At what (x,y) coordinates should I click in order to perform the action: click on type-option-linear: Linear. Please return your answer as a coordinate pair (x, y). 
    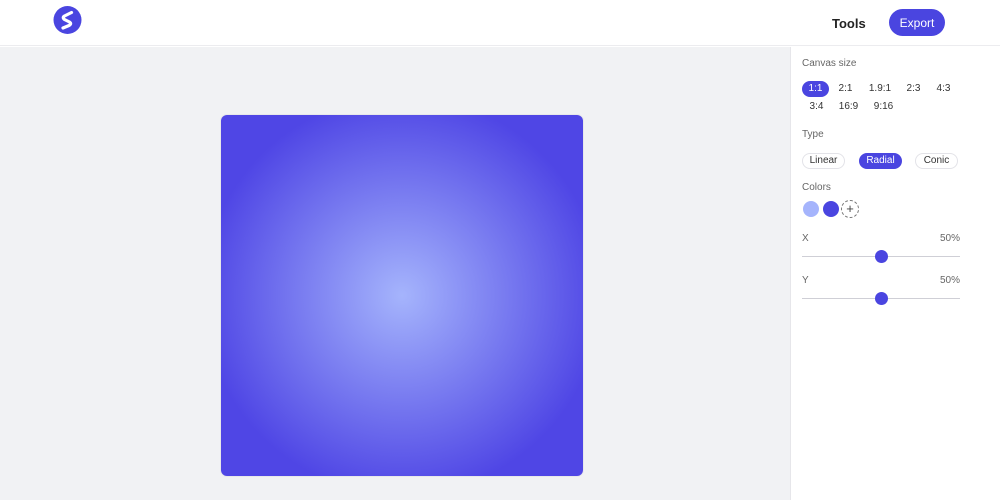
    Looking at the image, I should click on (823, 161).